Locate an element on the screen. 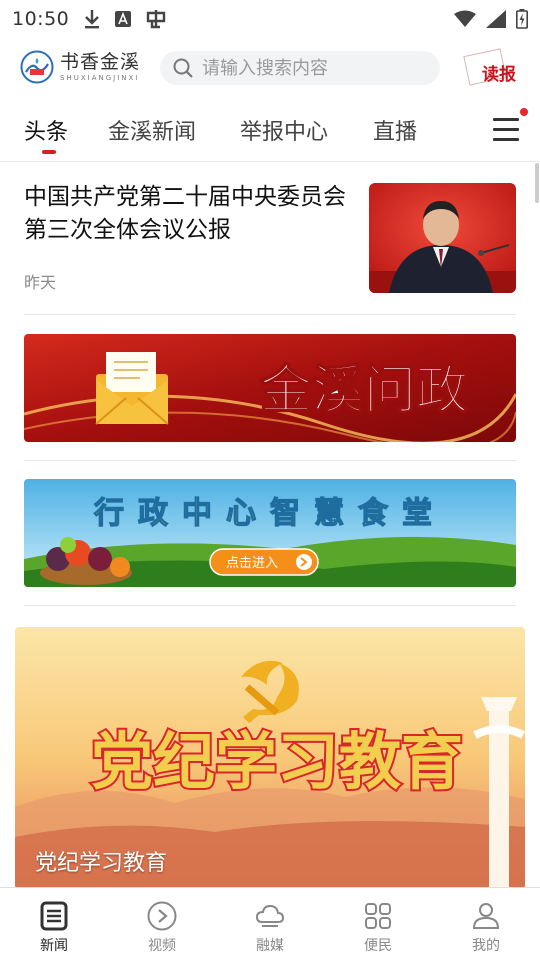 Image resolution: width=540 pixels, height=960 pixels. read-newspaper-label: 读报 is located at coordinates (499, 75).